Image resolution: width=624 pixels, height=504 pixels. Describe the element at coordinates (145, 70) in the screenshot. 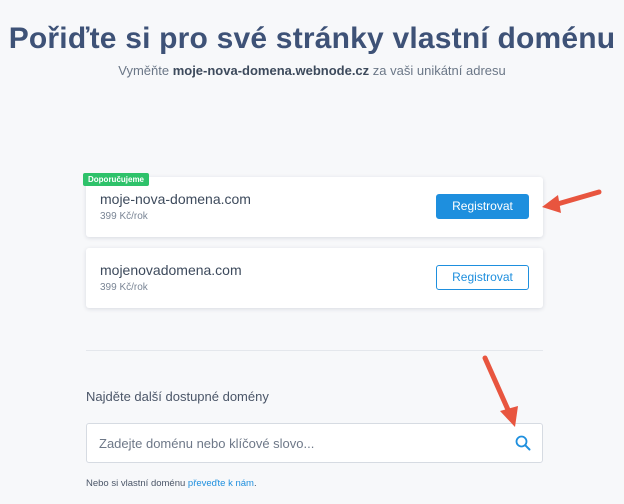

I see `subtitle-prefix: Vyměňte` at that location.